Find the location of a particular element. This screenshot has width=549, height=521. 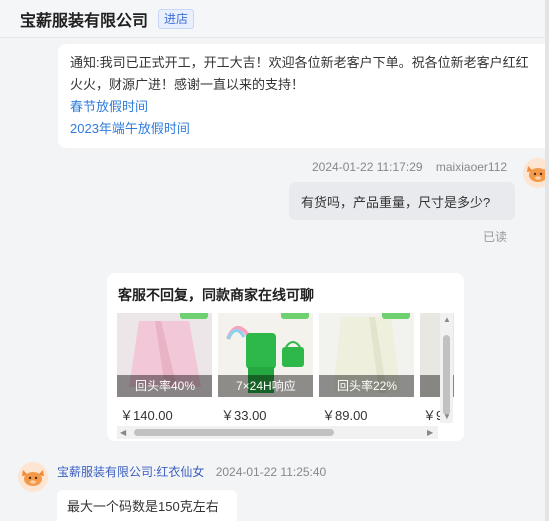

recommend-title: 客服不回复，同款商家在线可聊 is located at coordinates (216, 295).